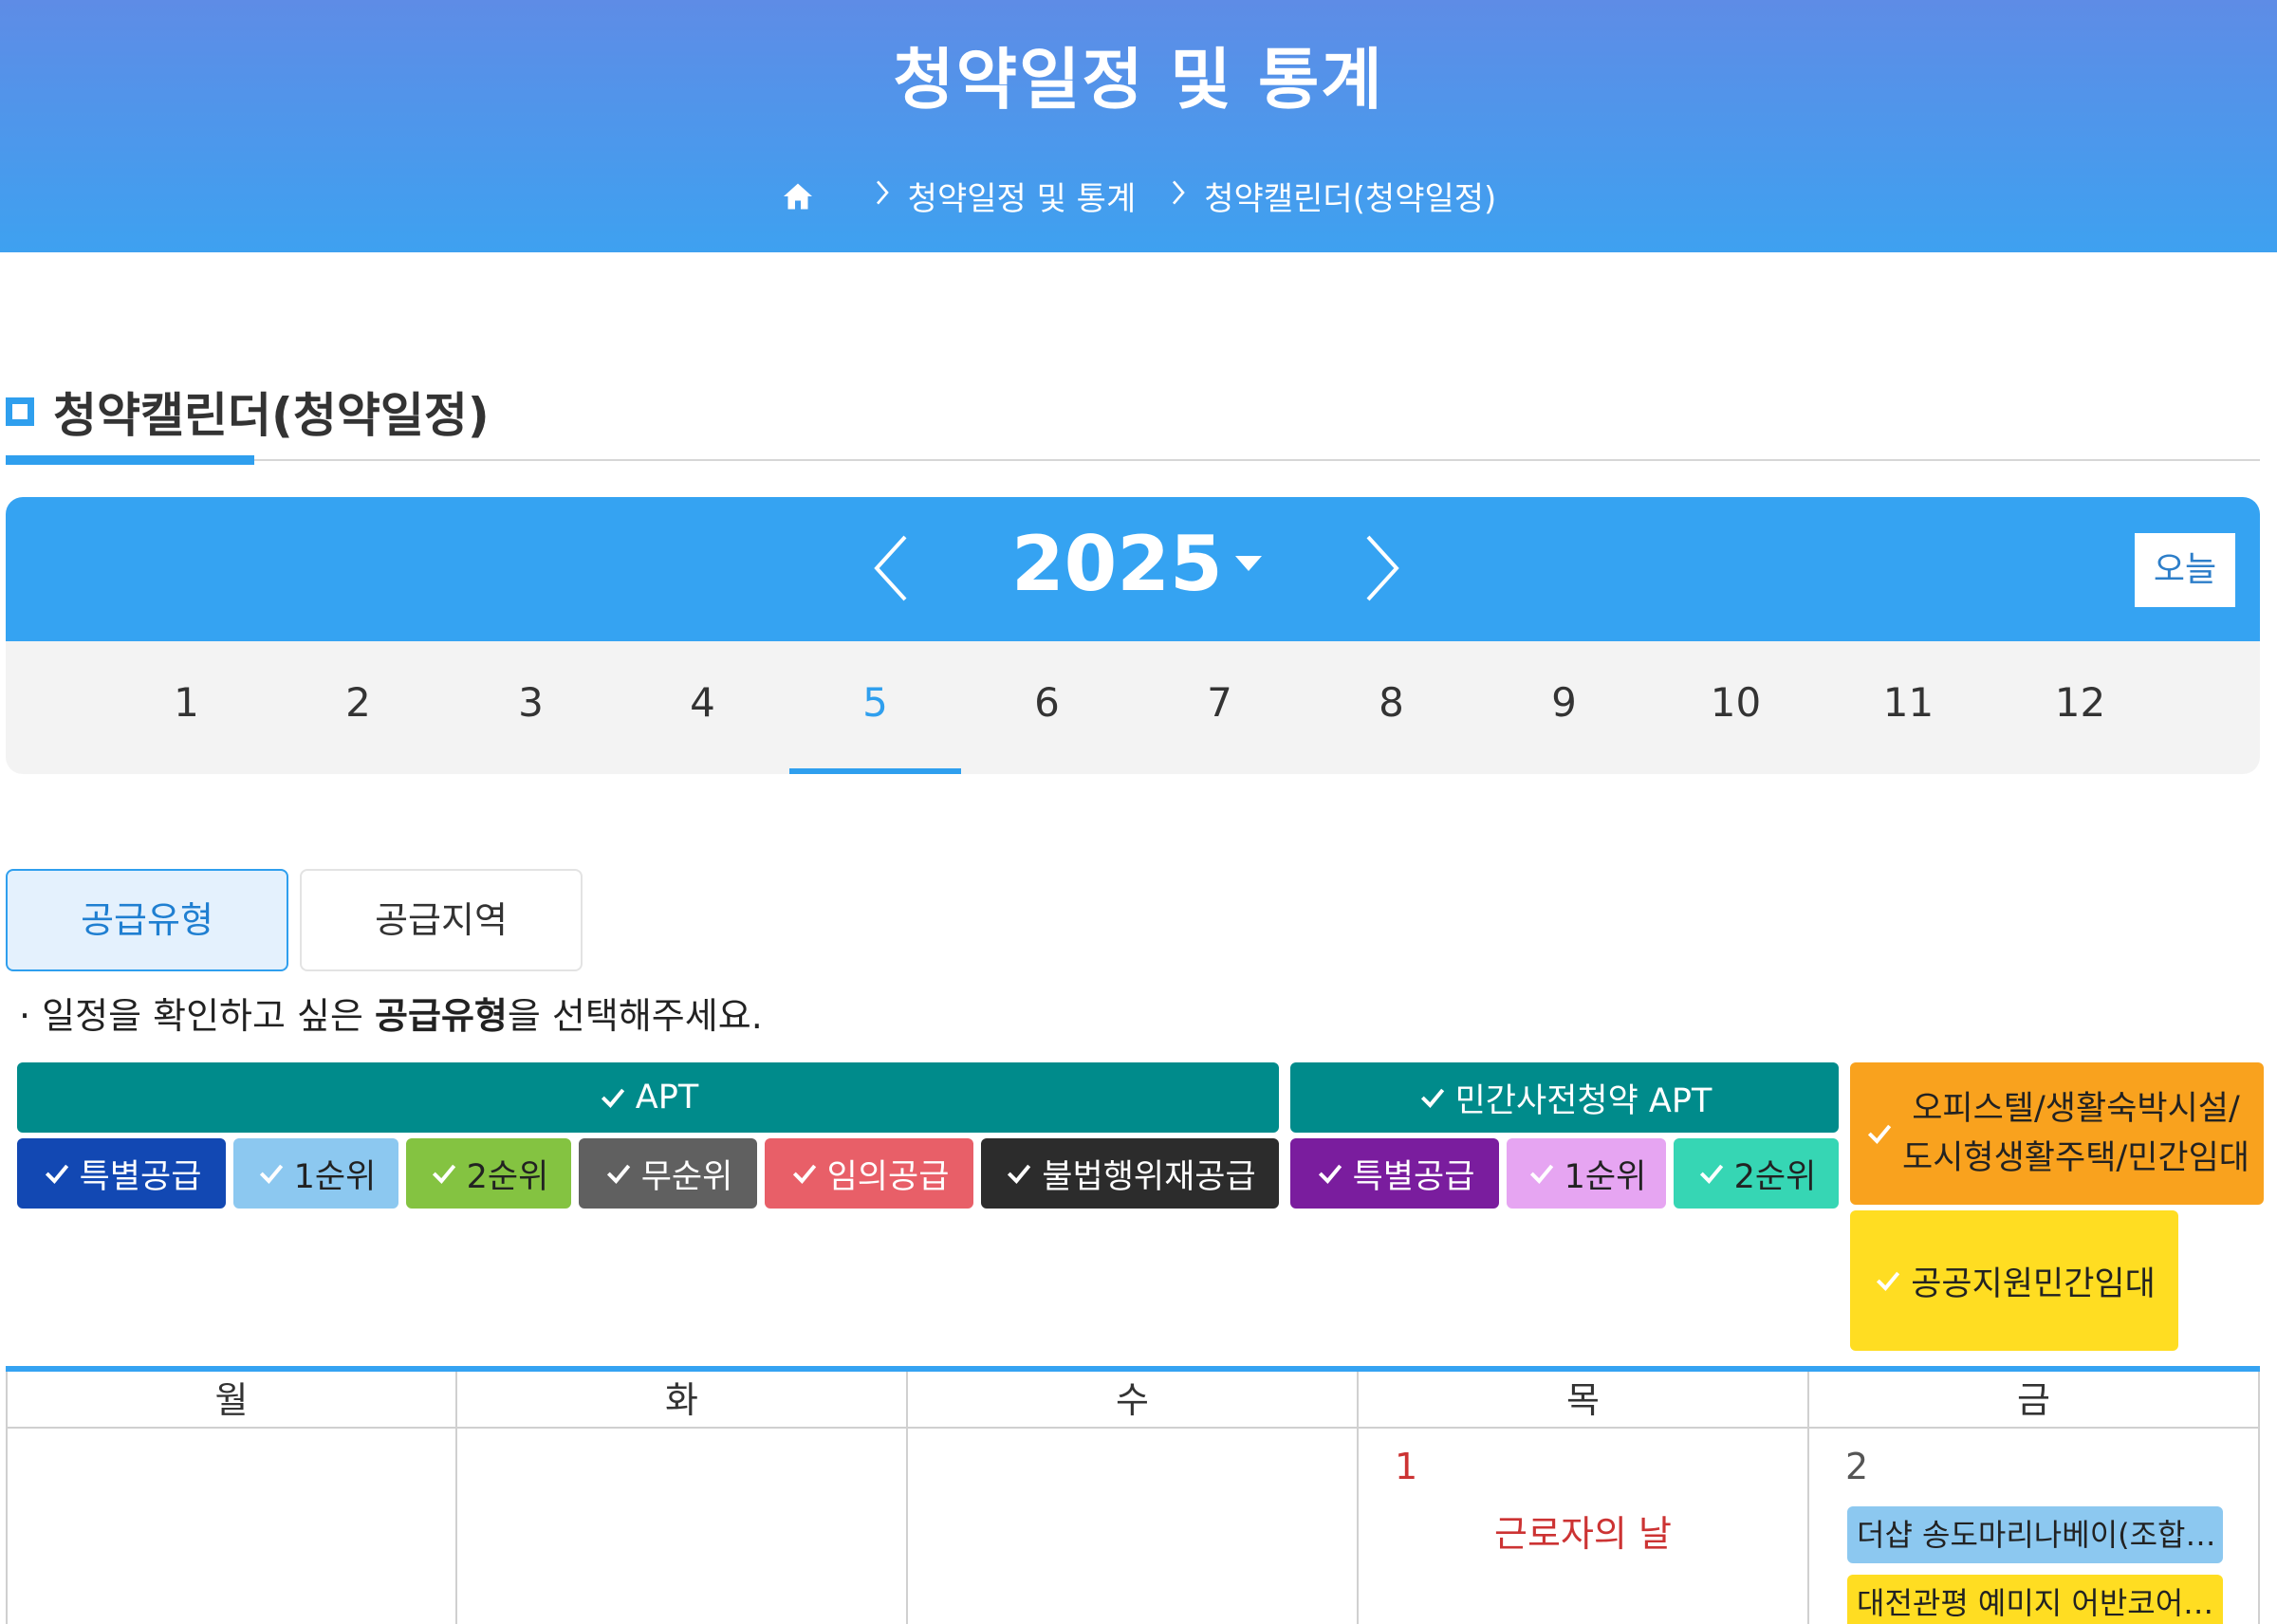  Describe the element at coordinates (391, 1016) in the screenshot. I see `selection-hint: · 일정을 확인하고 싶은 공급유형을 선택해주세요.` at that location.